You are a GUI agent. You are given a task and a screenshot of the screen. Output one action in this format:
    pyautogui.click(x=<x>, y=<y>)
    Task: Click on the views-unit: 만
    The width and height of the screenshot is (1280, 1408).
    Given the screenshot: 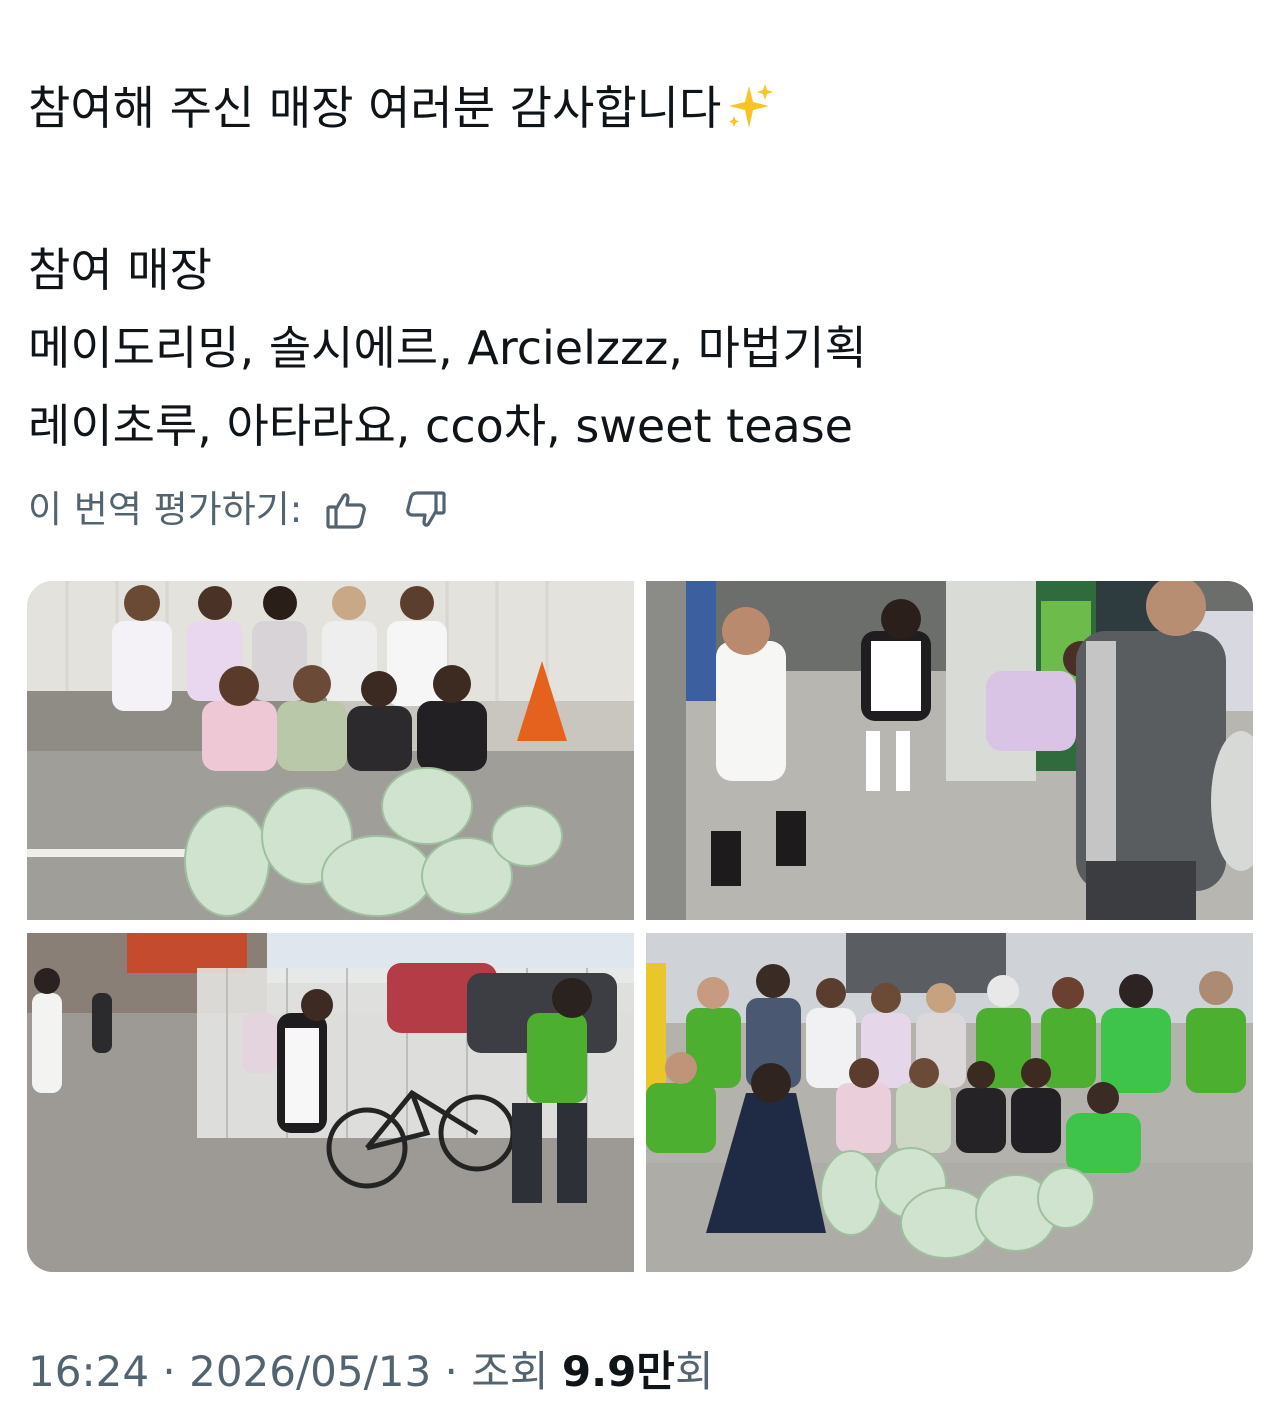 What is the action you would take?
    pyautogui.click(x=655, y=1371)
    